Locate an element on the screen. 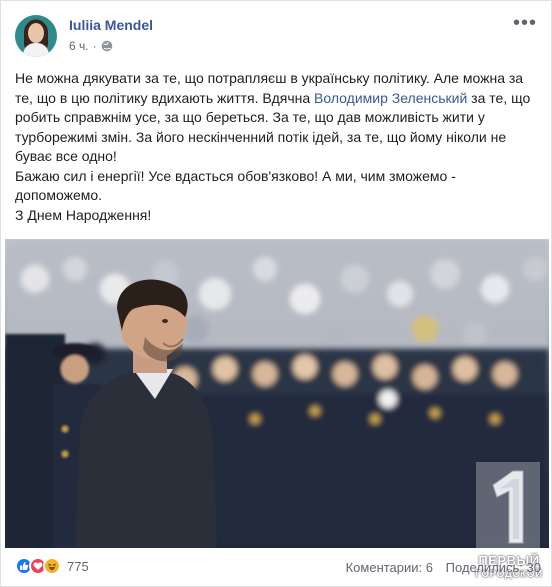 The image size is (552, 587). shares-count: Поделились: 30 is located at coordinates (493, 567).